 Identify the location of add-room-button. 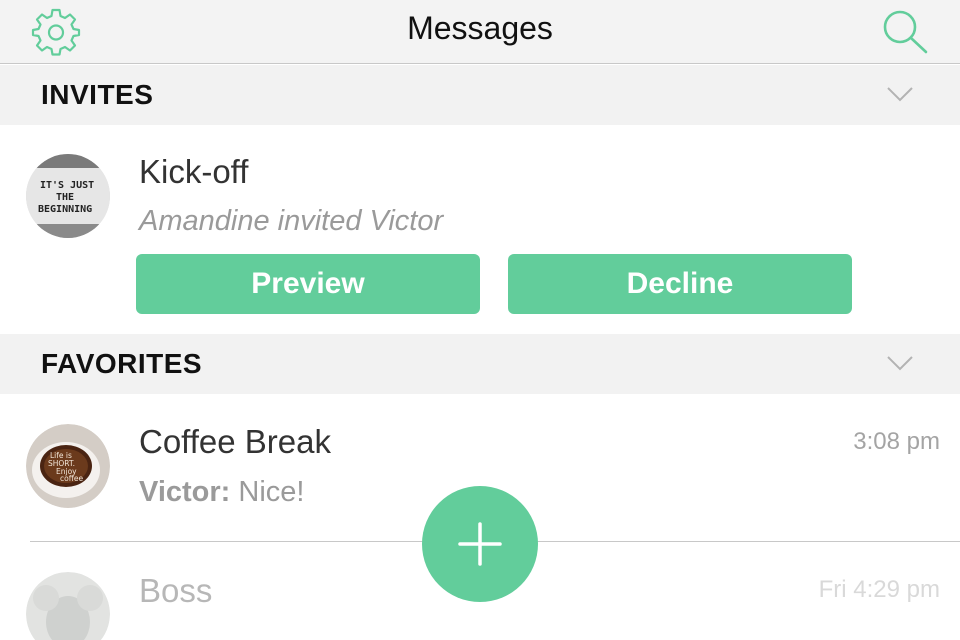
(480, 544).